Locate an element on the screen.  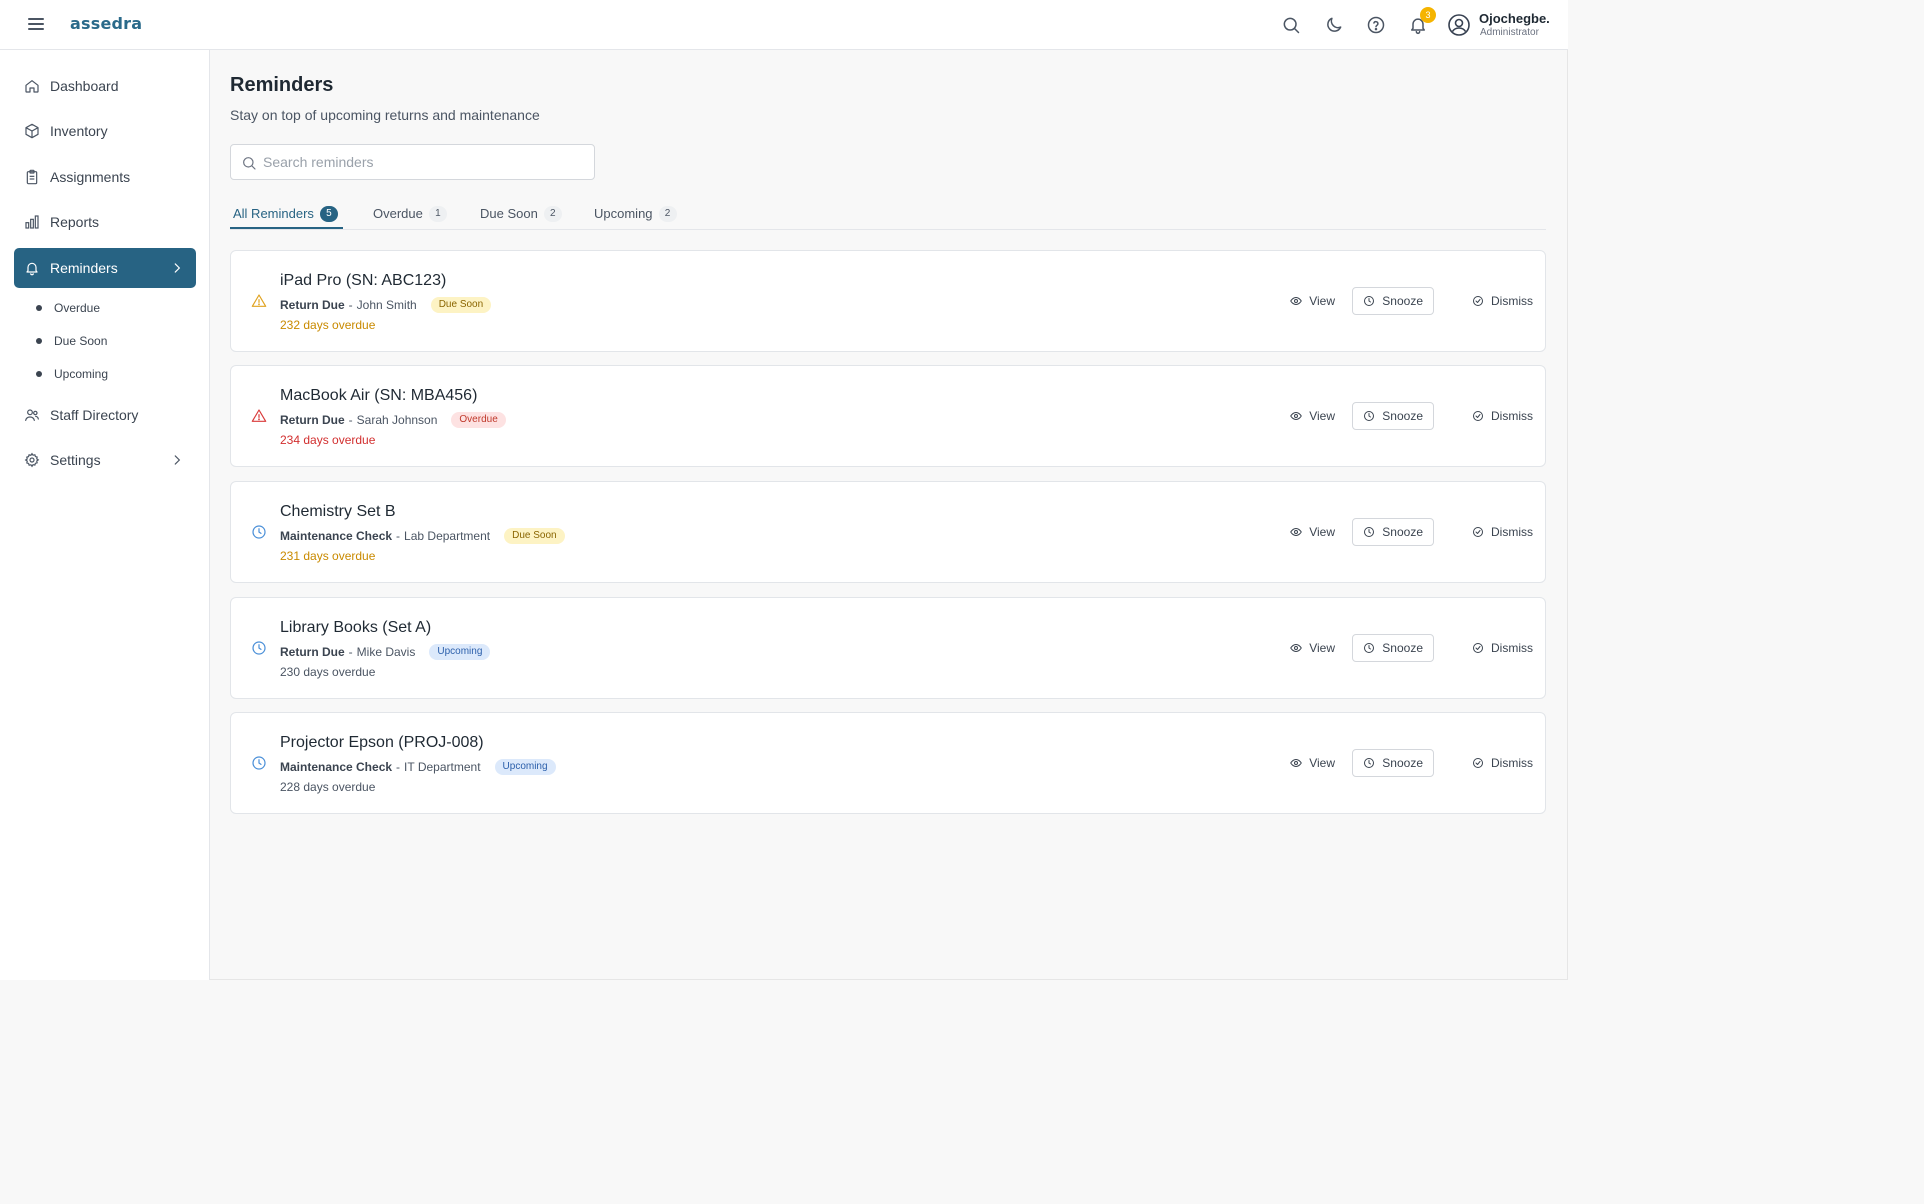
sidebar-item-assignments: Assignments is located at coordinates (105, 177).